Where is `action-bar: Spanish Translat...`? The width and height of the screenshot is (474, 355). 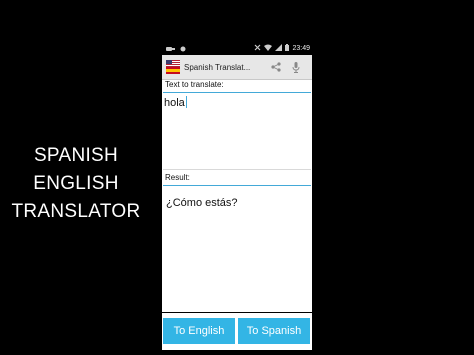
action-bar: Spanish Translat... is located at coordinates (237, 67).